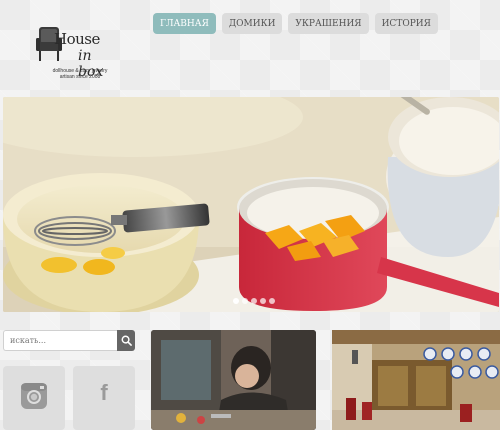 This screenshot has width=500, height=430. Describe the element at coordinates (80, 77) in the screenshot. I see `logo-tagline-line2: artisan since 2008` at that location.